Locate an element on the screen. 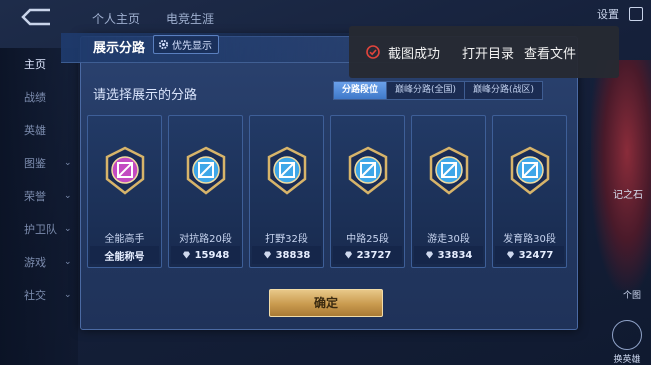 The image size is (651, 365). sidebar-item-label: 图鉴 is located at coordinates (35, 163).